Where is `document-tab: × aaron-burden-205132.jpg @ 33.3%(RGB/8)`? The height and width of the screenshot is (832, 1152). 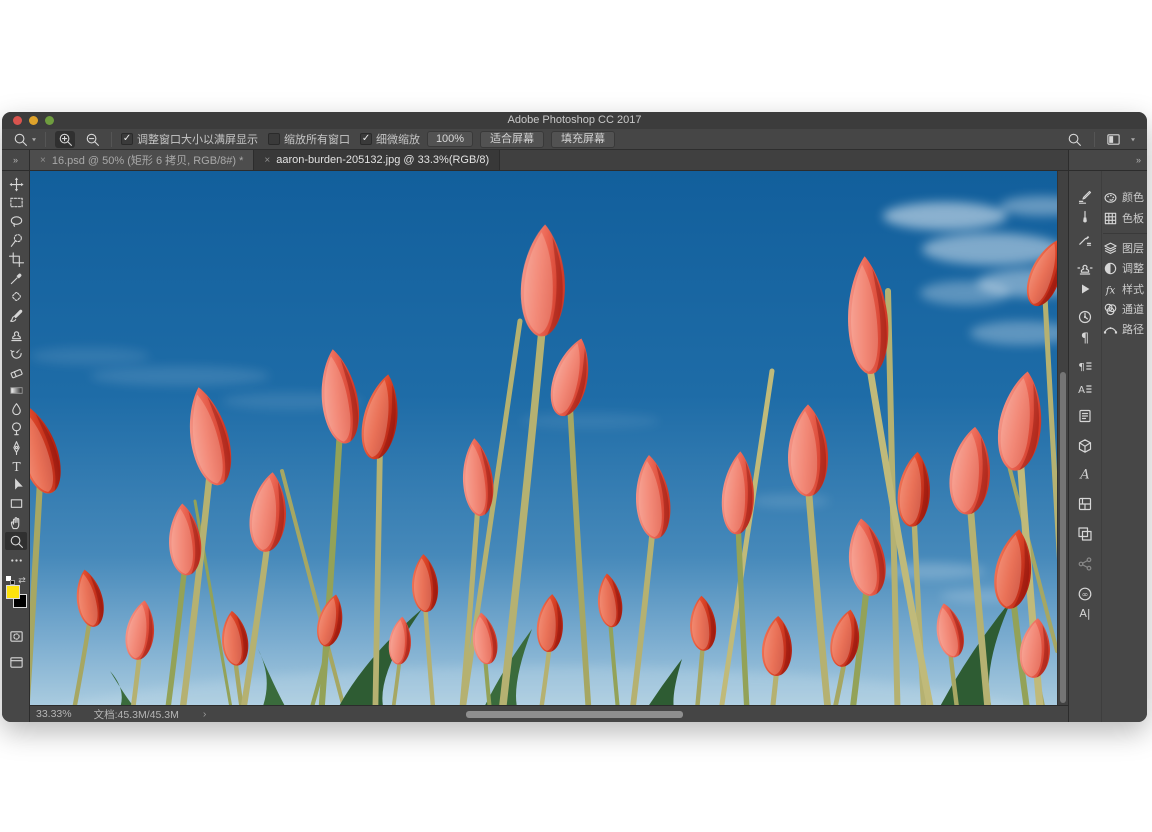 document-tab: × aaron-burden-205132.jpg @ 33.3%(RGB/8) is located at coordinates (377, 160).